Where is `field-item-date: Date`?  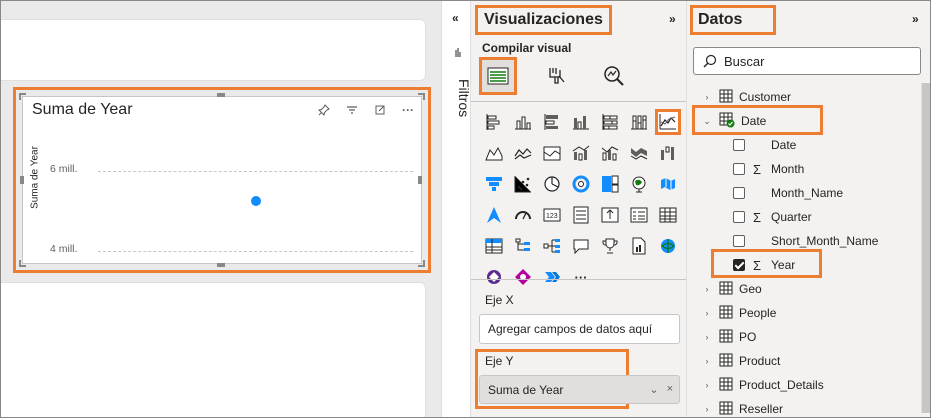
field-item-date: Date is located at coordinates (764, 145).